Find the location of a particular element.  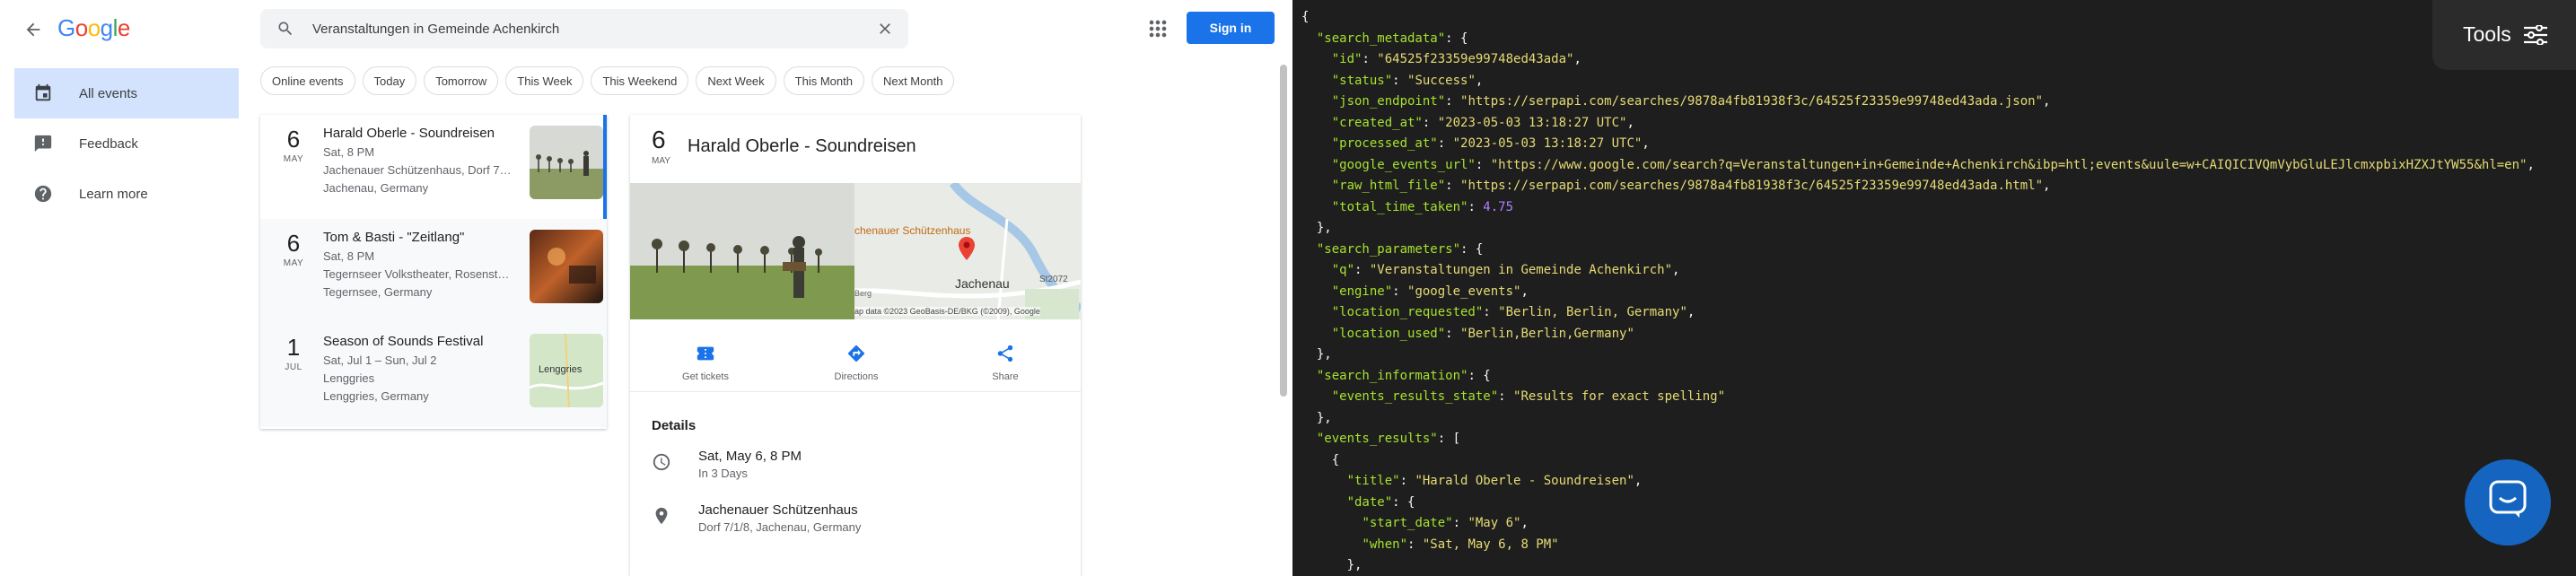

feedback-icon is located at coordinates (43, 143).